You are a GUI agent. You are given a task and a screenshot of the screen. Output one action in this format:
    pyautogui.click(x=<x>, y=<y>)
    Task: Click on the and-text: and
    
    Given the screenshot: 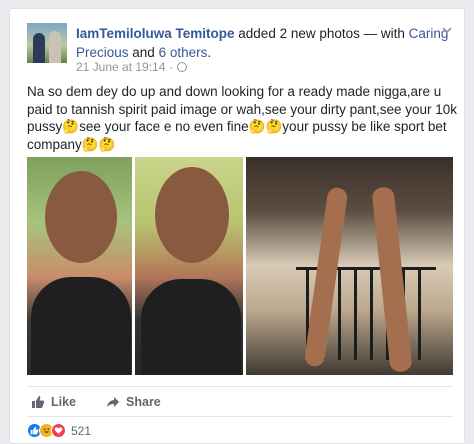 What is the action you would take?
    pyautogui.click(x=143, y=52)
    